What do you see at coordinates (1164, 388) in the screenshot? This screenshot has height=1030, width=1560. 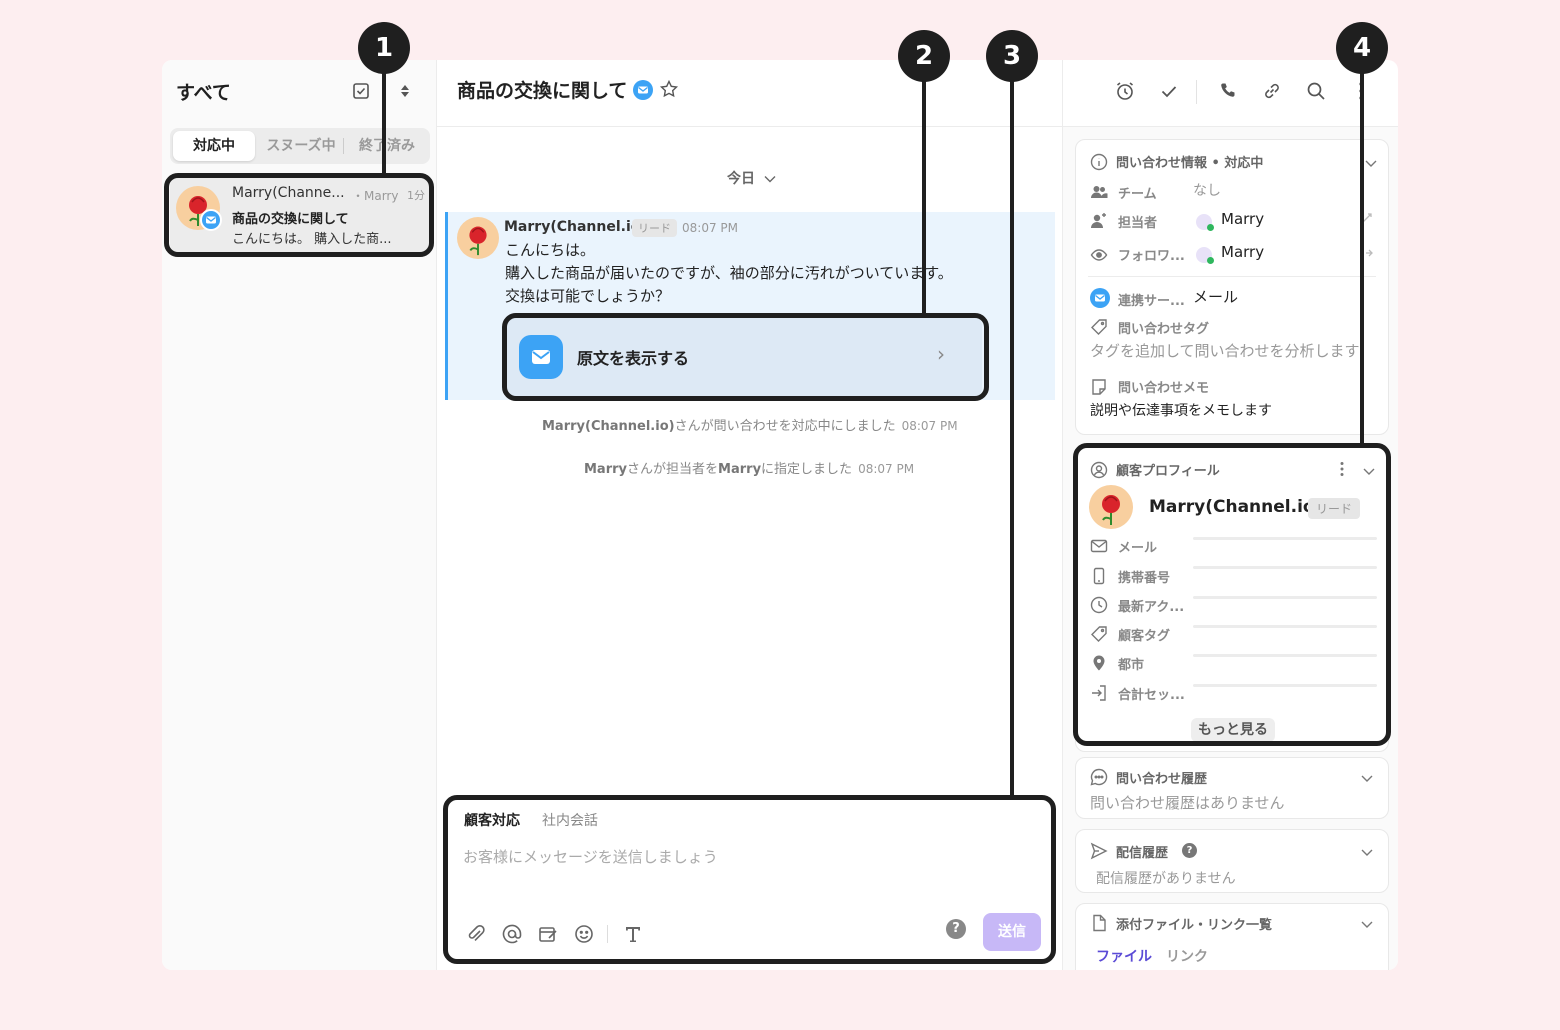 I see `inquiry-memo-label: 問い合わせメモ` at bounding box center [1164, 388].